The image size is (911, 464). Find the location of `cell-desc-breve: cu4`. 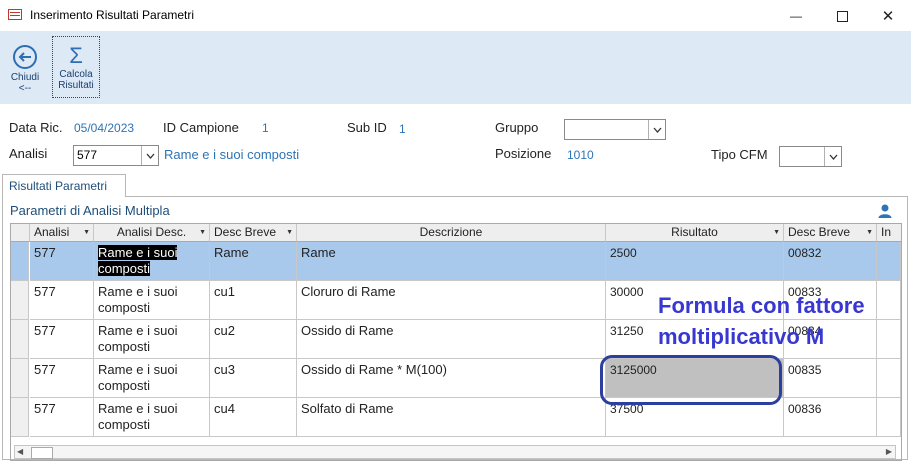

cell-desc-breve: cu4 is located at coordinates (253, 417).